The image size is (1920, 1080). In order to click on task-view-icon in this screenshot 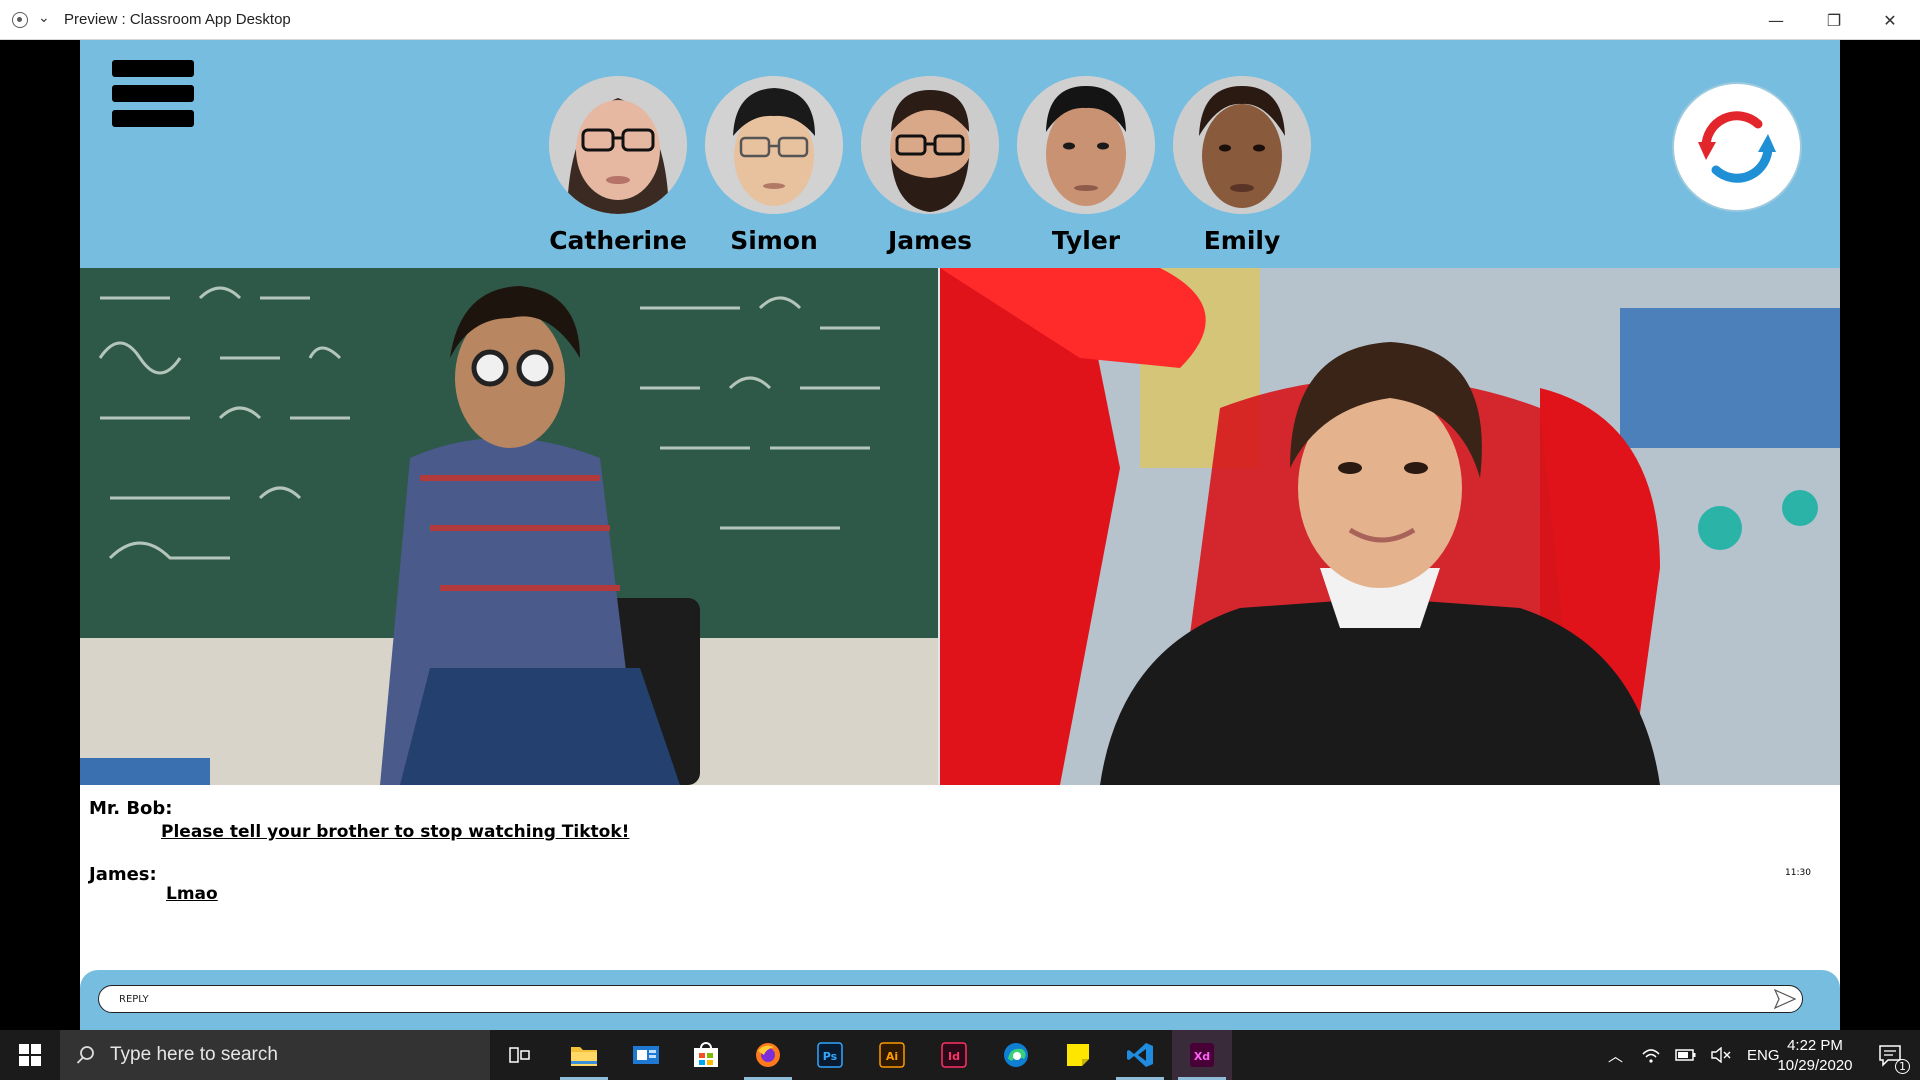, I will do `click(519, 1055)`.